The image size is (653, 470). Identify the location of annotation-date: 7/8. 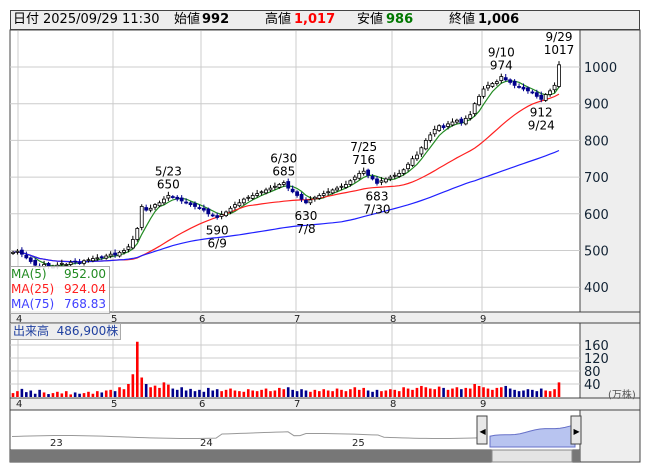
(305, 229).